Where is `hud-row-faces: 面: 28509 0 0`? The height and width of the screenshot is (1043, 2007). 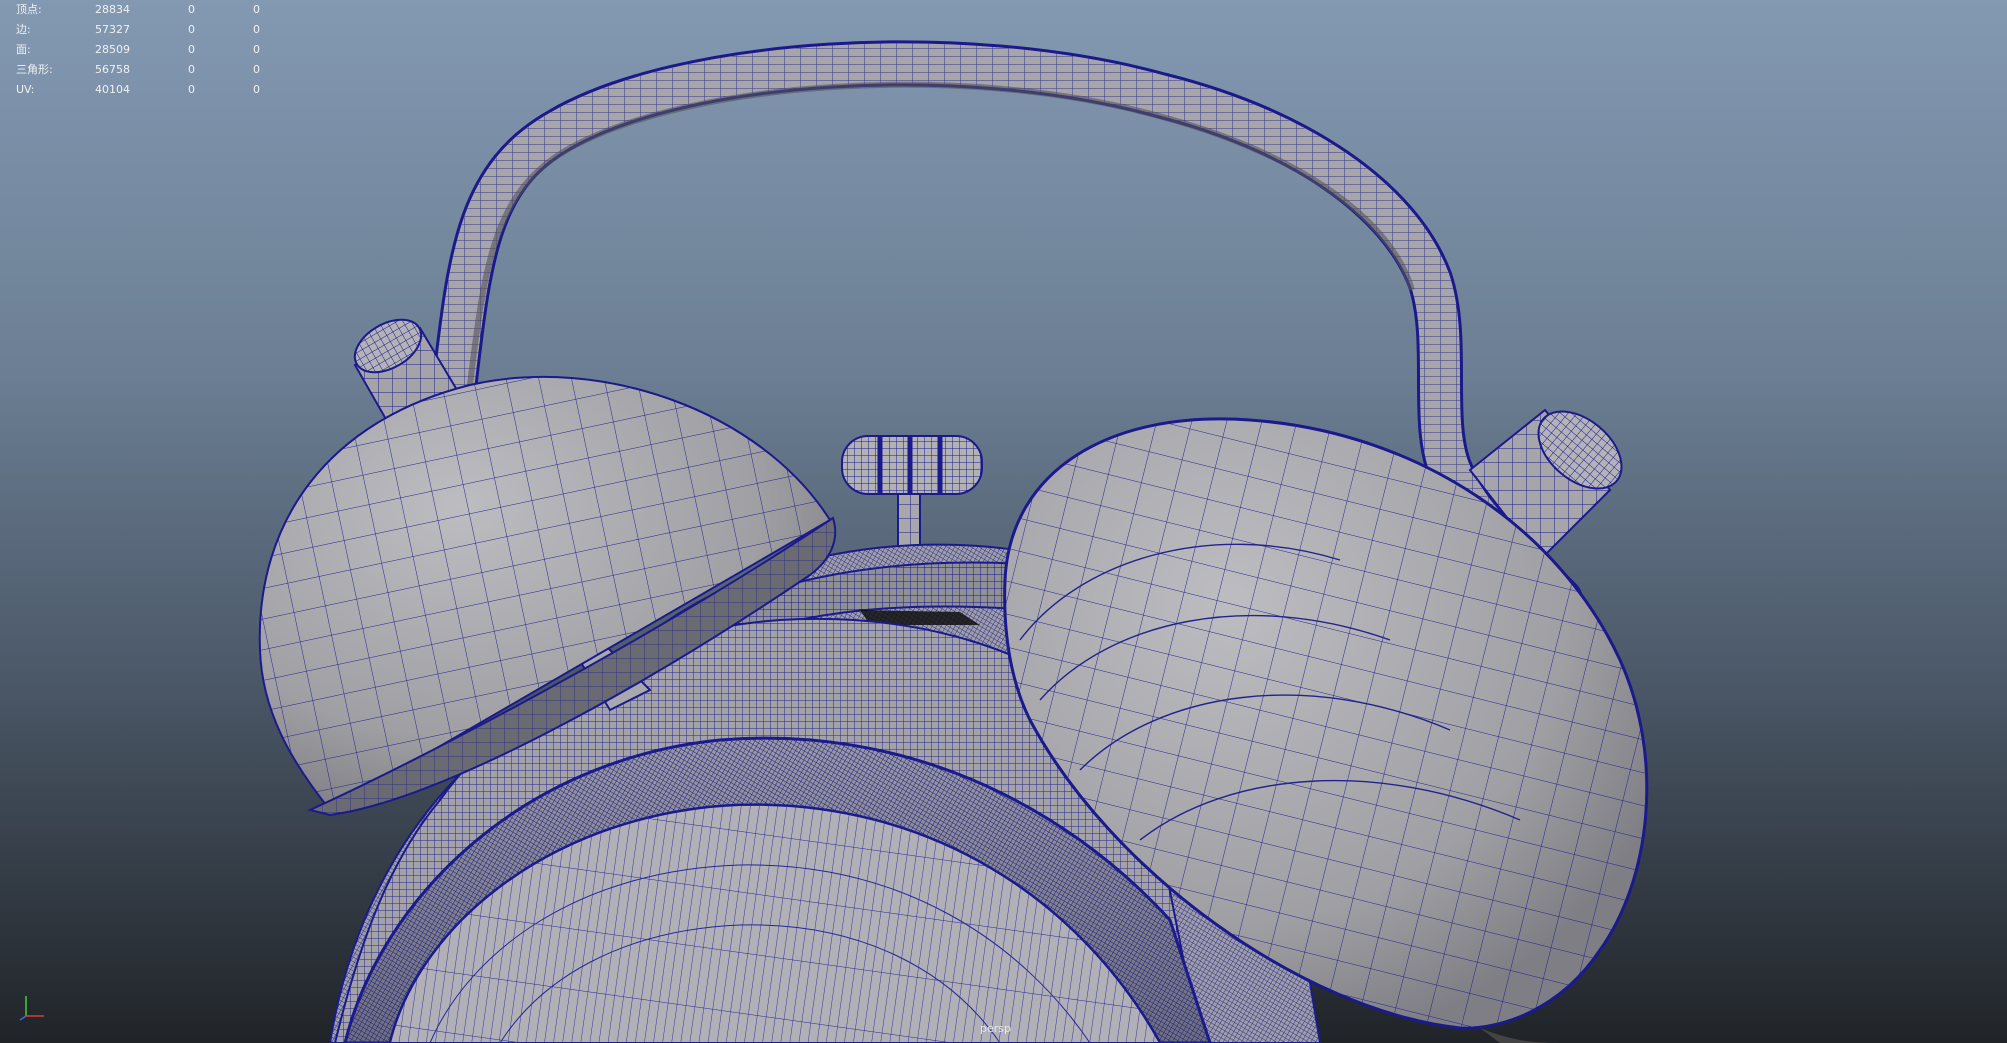
hud-row-faces: 面: 28509 0 0 is located at coordinates (146, 50).